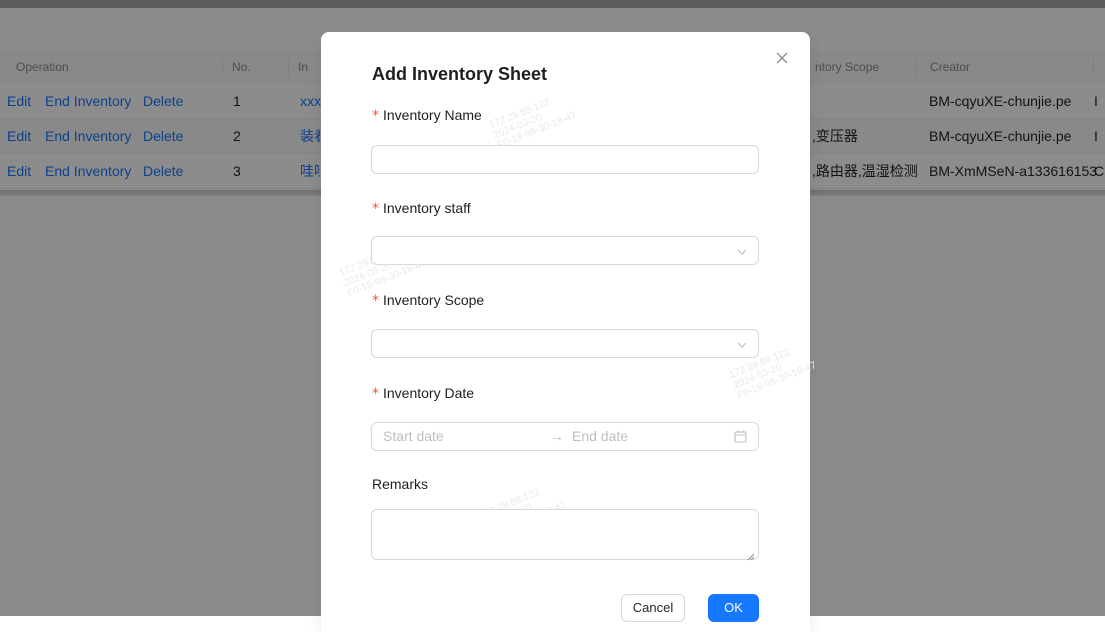  What do you see at coordinates (421, 208) in the screenshot?
I see `inventory-staff-label: * Inventory staff` at bounding box center [421, 208].